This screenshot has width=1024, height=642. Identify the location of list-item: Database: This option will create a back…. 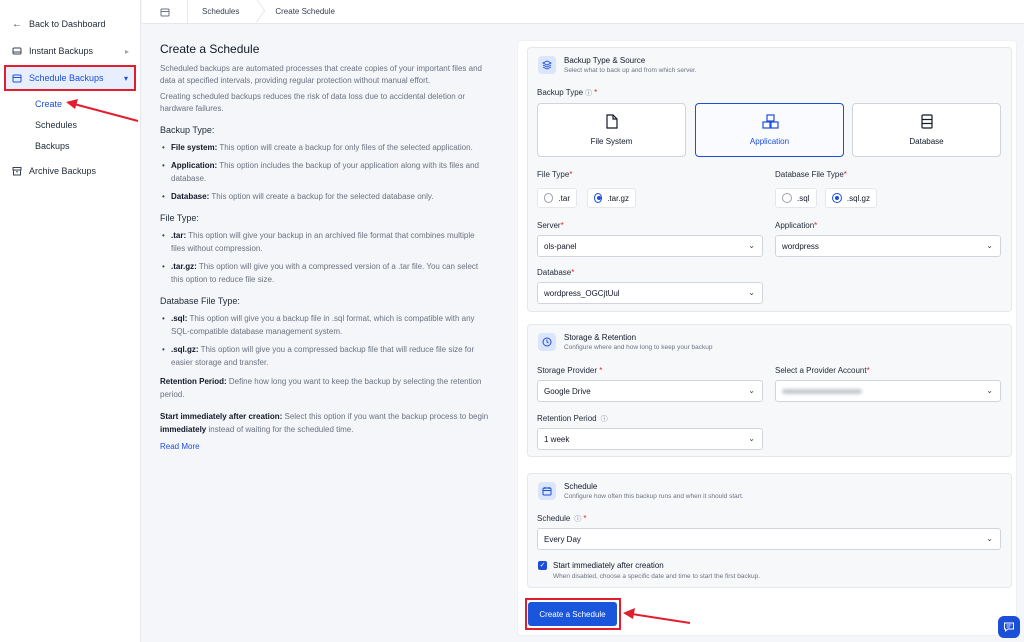
(325, 196).